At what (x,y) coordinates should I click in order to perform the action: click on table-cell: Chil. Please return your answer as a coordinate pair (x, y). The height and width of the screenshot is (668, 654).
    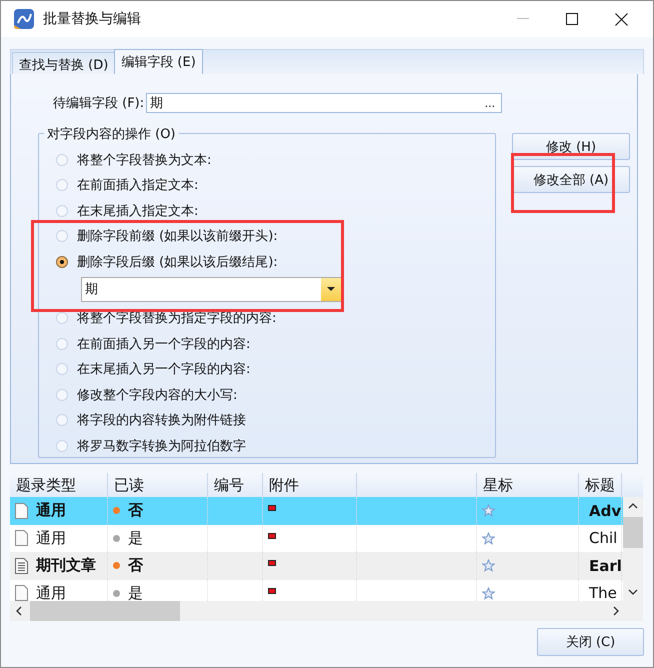
    Looking at the image, I should click on (603, 538).